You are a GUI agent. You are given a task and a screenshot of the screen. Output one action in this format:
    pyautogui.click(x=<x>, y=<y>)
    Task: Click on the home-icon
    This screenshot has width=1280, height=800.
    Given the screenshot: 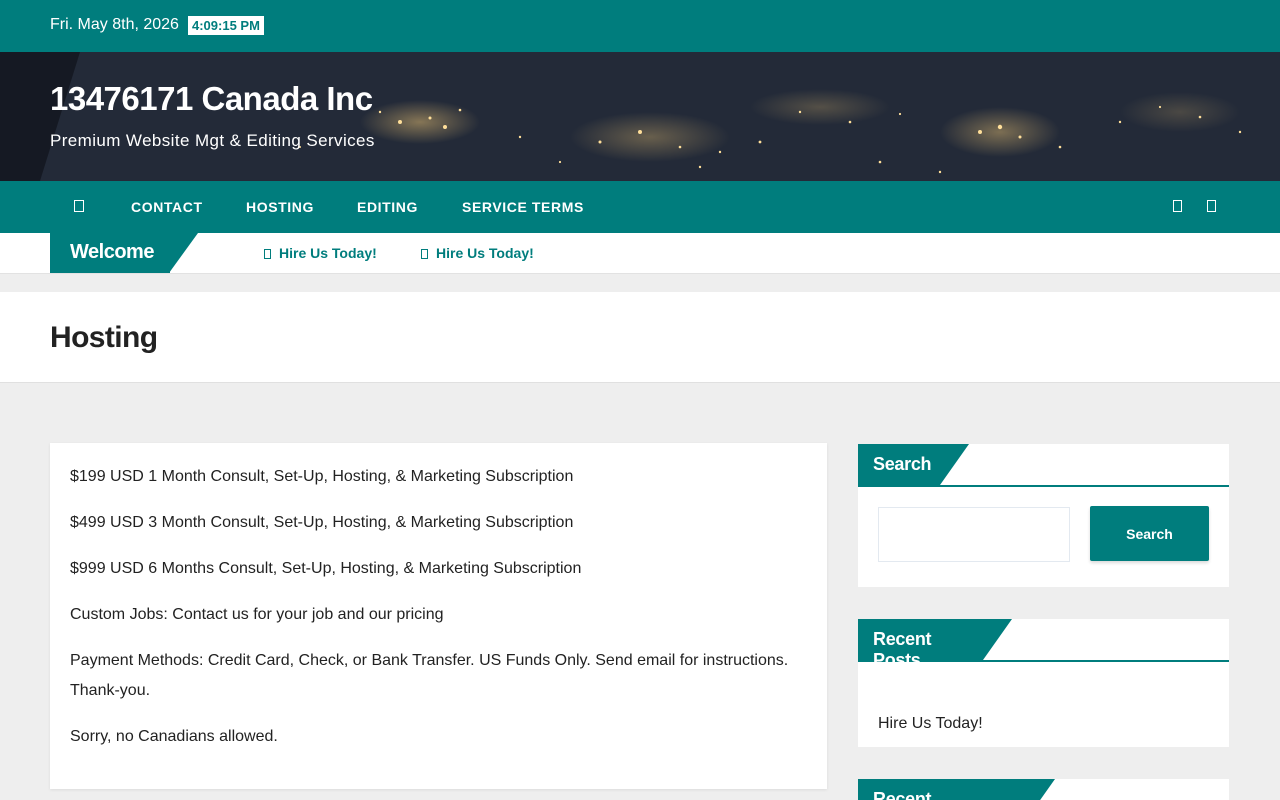 What is the action you would take?
    pyautogui.click(x=79, y=207)
    